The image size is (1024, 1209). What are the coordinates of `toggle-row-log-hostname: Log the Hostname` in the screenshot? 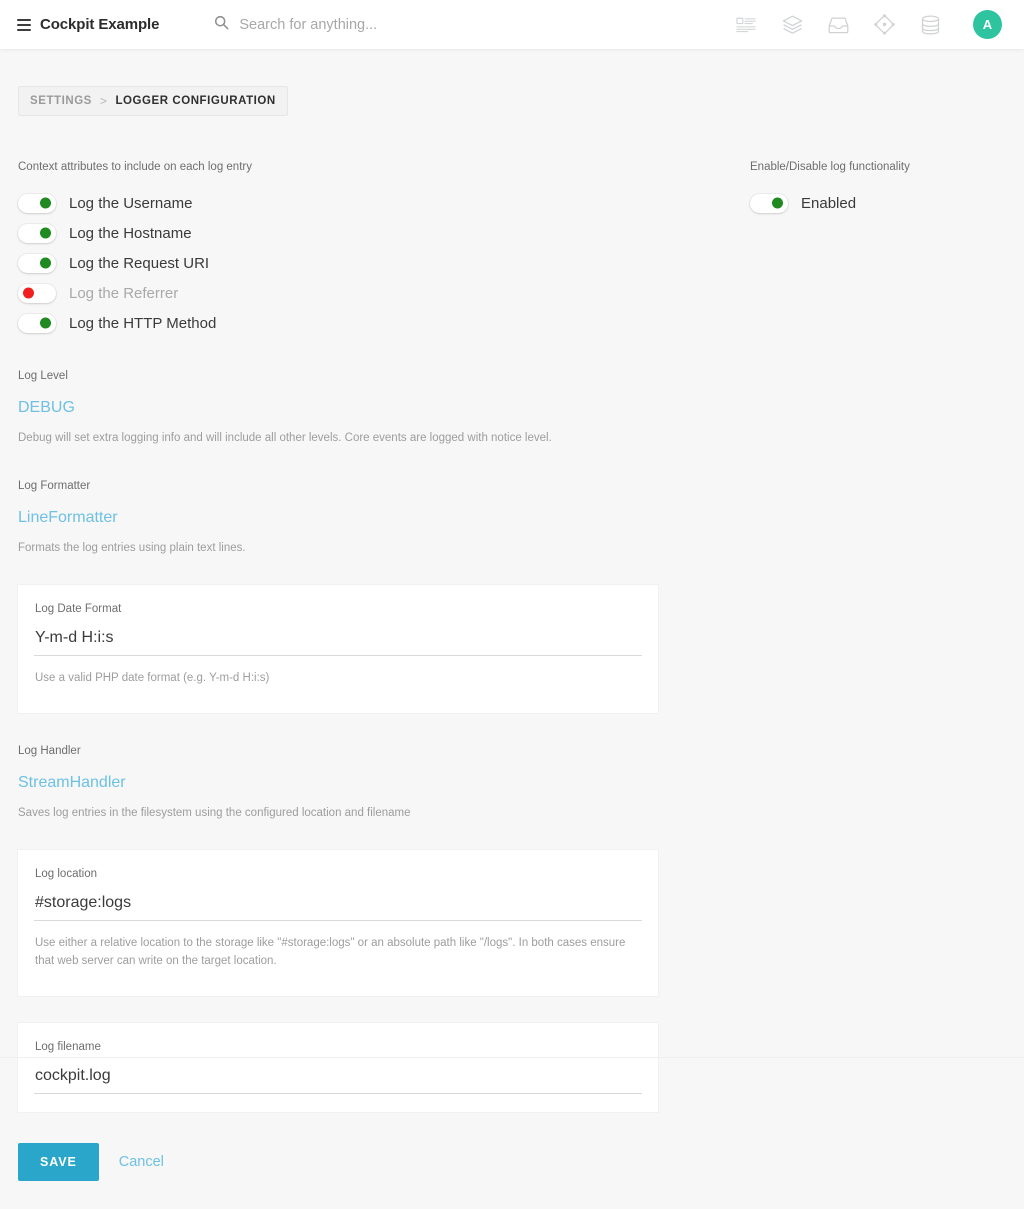 It's located at (338, 233).